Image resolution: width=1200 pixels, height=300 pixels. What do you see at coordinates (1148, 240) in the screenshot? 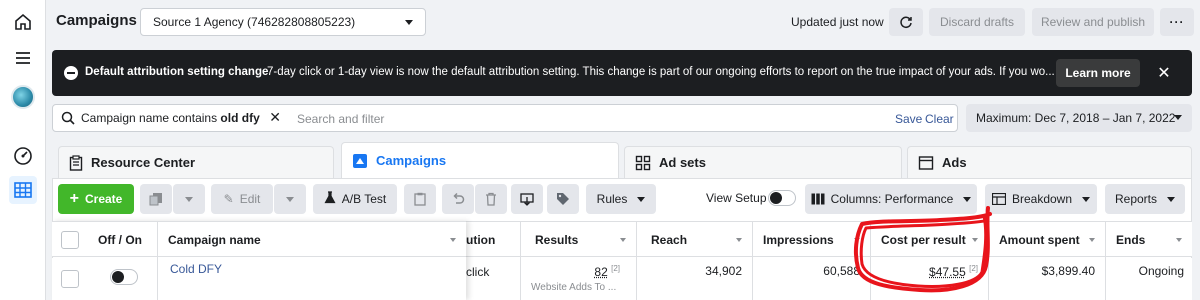
I see `column-header-ends: Ends` at bounding box center [1148, 240].